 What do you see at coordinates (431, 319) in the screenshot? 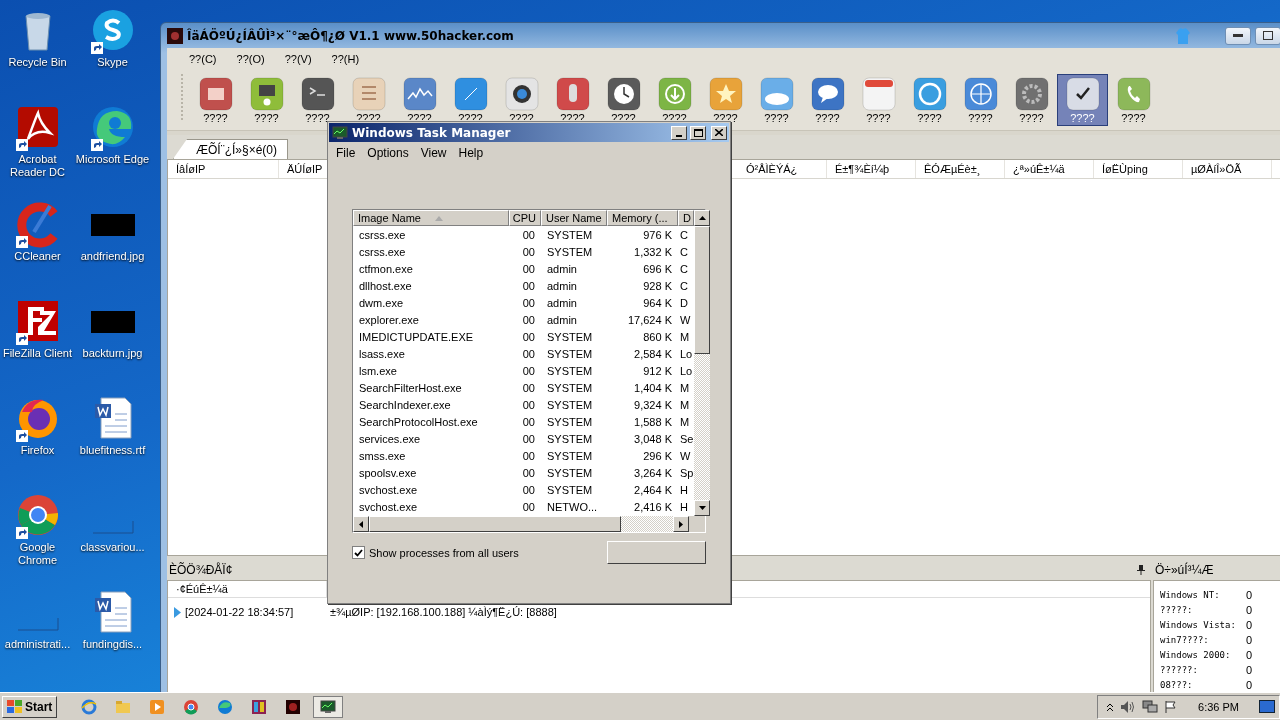
I see `process-name: explorer.exe` at bounding box center [431, 319].